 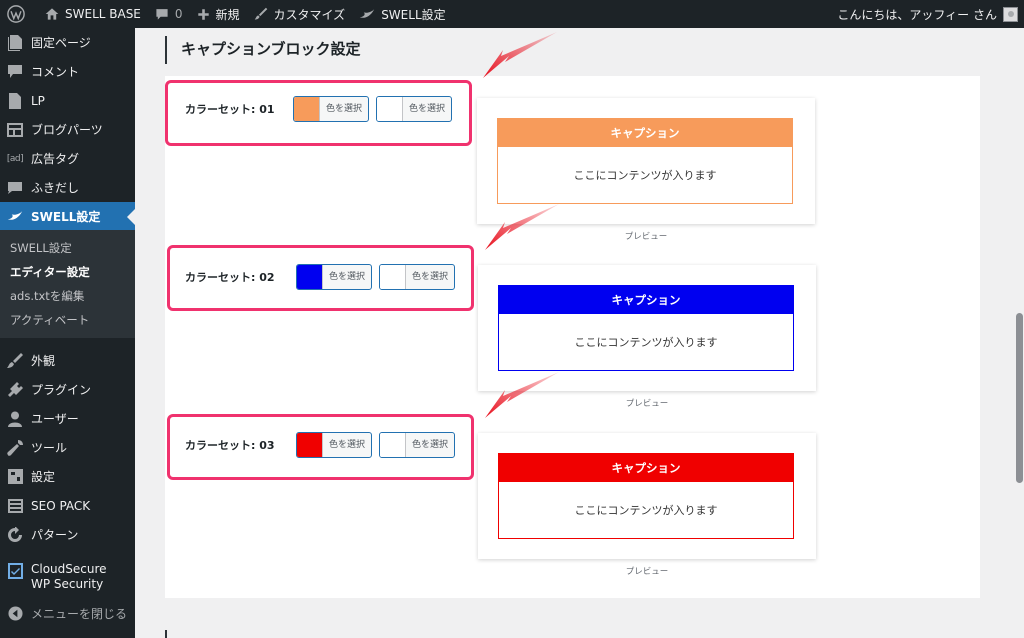 I want to click on sidebar-item-settings: 設定, so click(x=67, y=476).